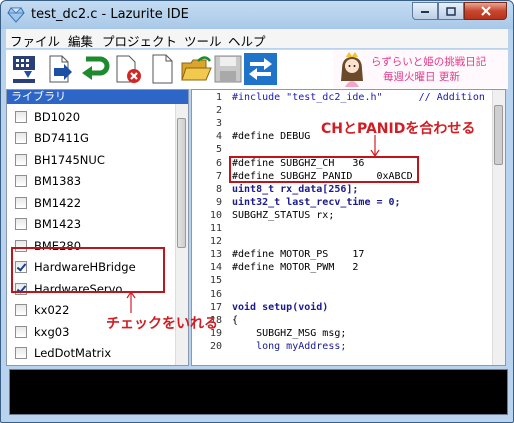  I want to click on code-line: #define MOTOR_PS 17, so click(298, 254).